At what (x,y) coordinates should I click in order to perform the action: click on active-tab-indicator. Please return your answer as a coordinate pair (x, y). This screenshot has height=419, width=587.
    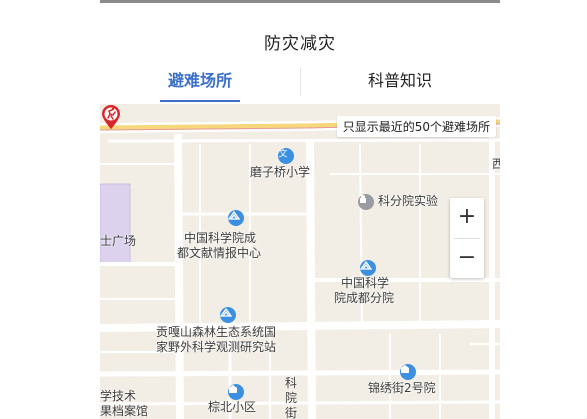
    Looking at the image, I should click on (200, 101).